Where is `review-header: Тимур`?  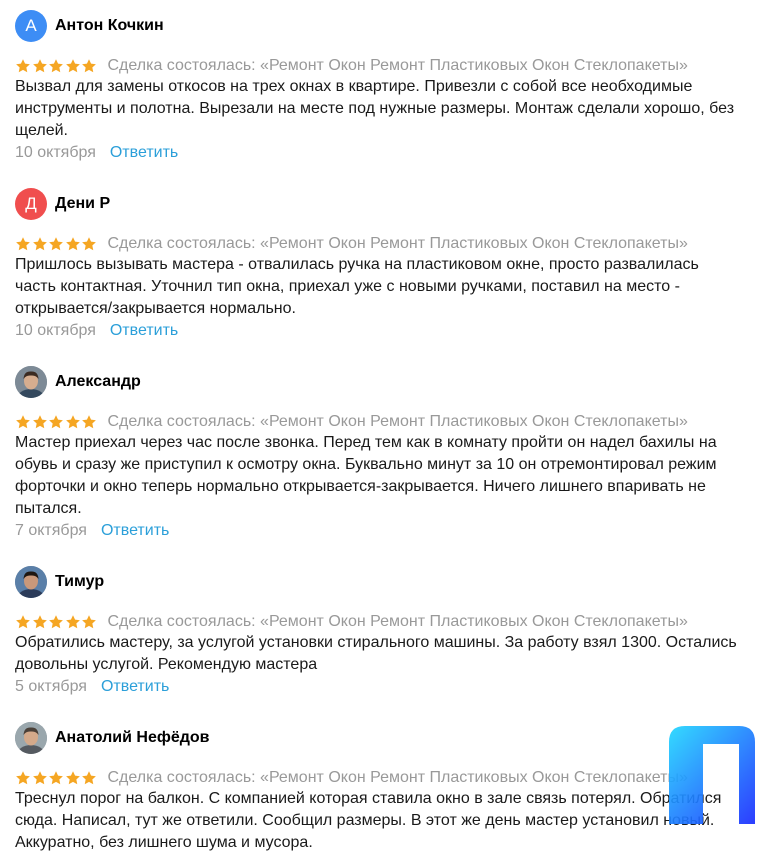
review-header: Тимур is located at coordinates (59, 582).